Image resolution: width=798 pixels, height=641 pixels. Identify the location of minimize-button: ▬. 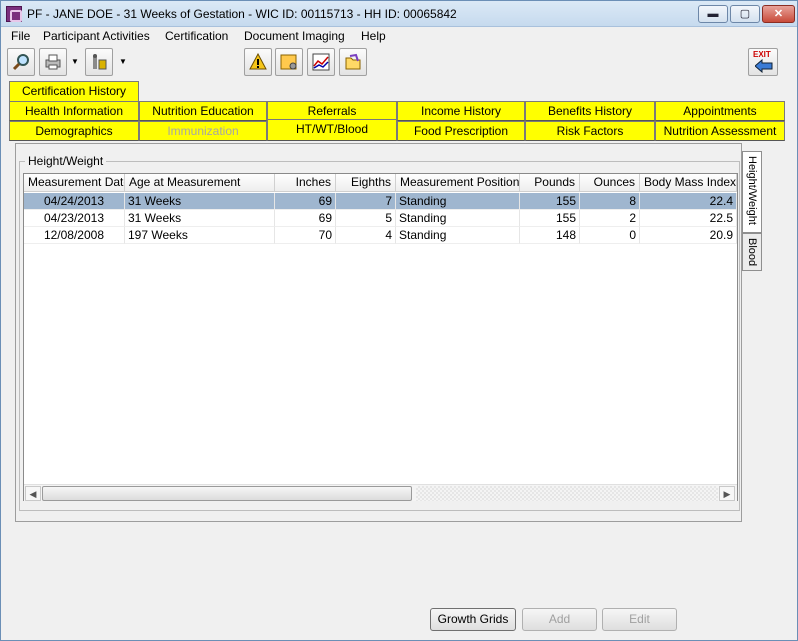
(713, 14).